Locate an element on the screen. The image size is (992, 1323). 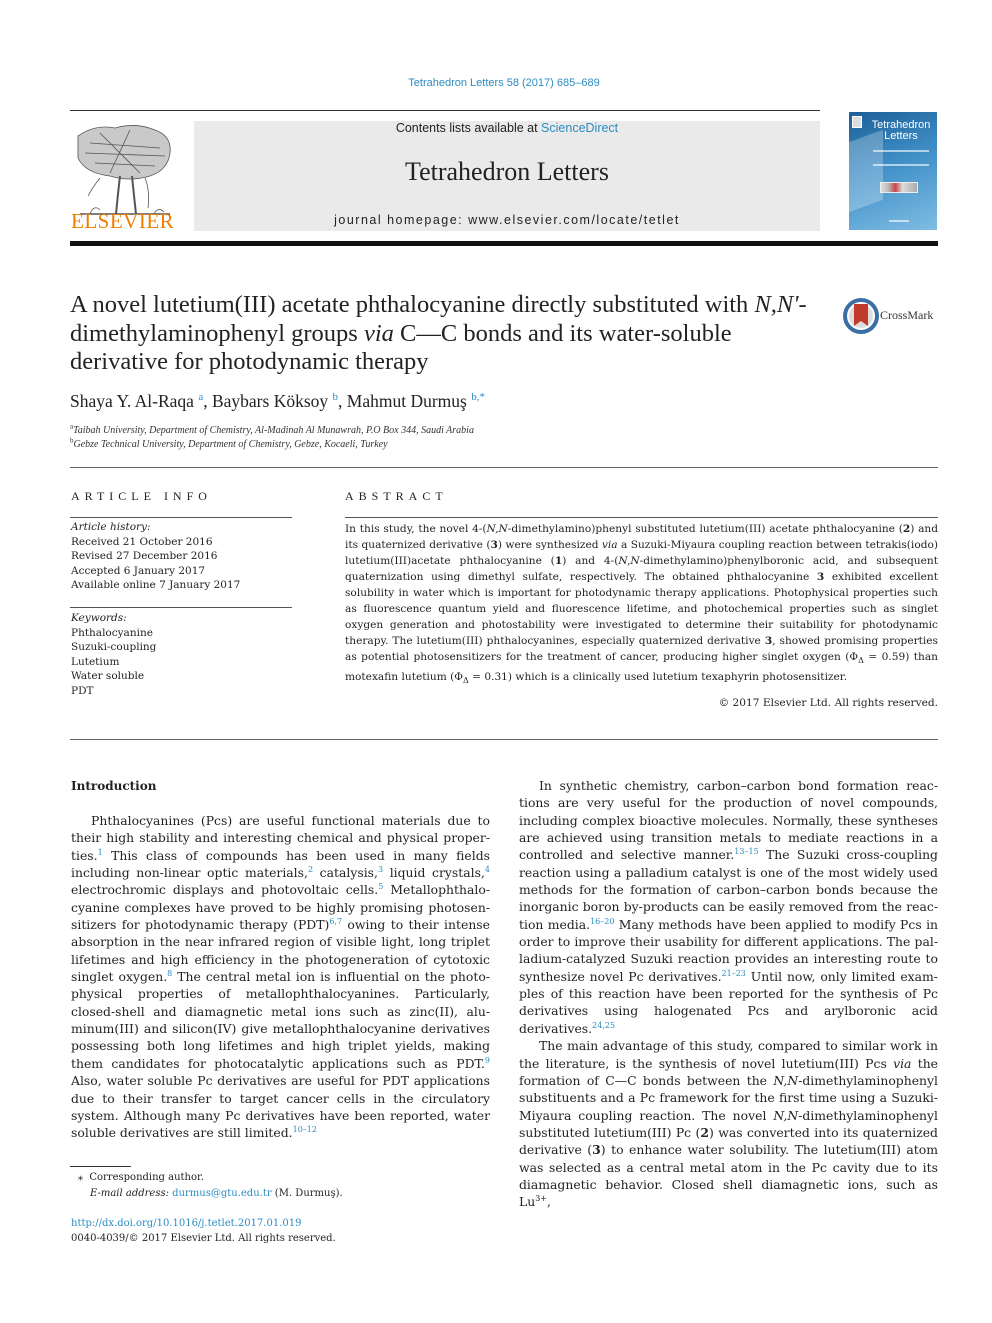
author-name: Baybars Köksoy is located at coordinates (270, 401).